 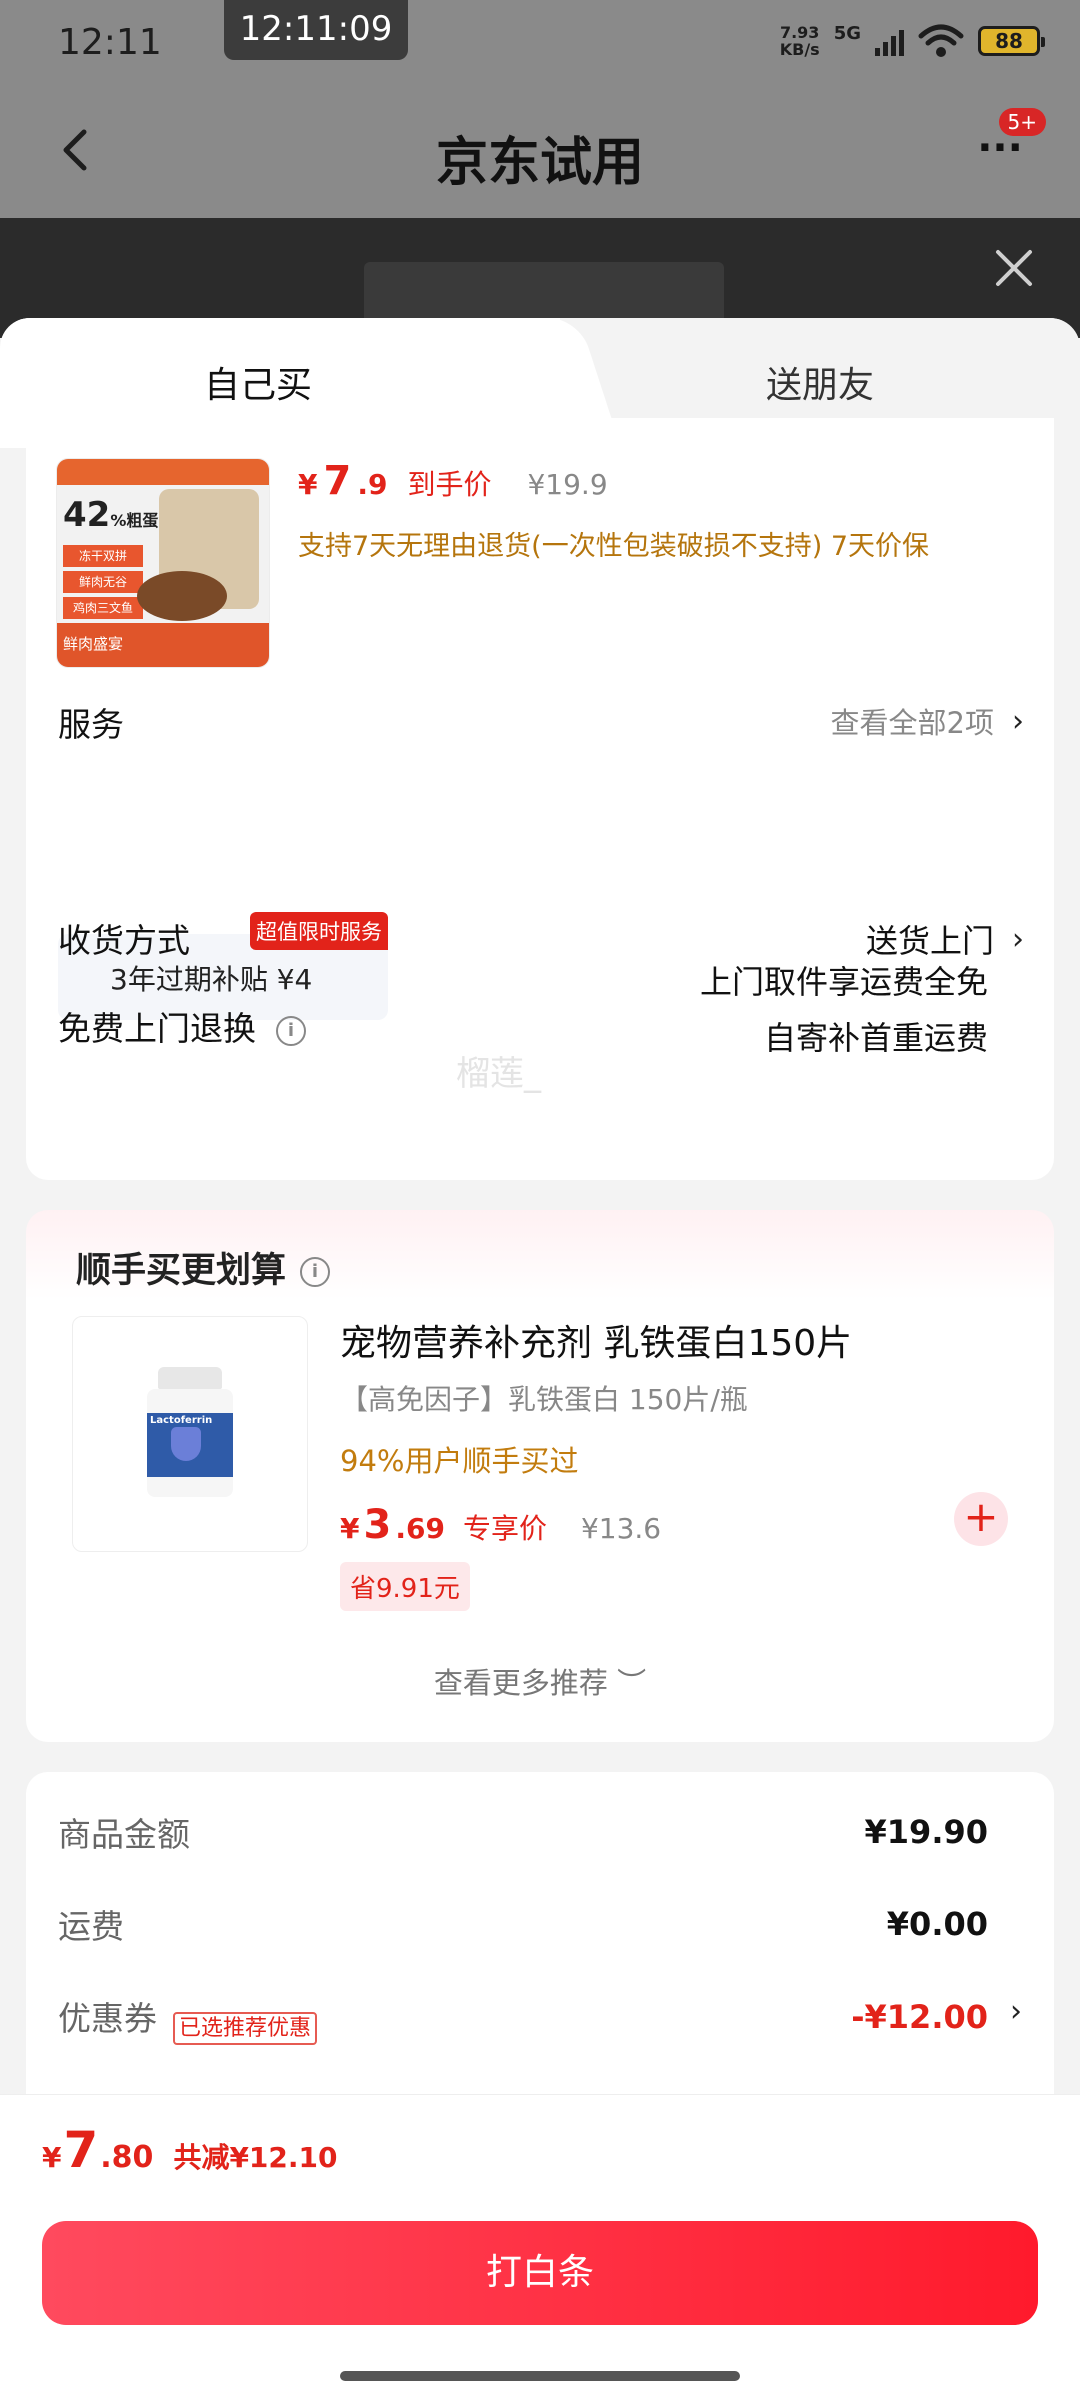 What do you see at coordinates (523, 1832) in the screenshot?
I see `goods-amount-row: 商品金额 ¥19.90` at bounding box center [523, 1832].